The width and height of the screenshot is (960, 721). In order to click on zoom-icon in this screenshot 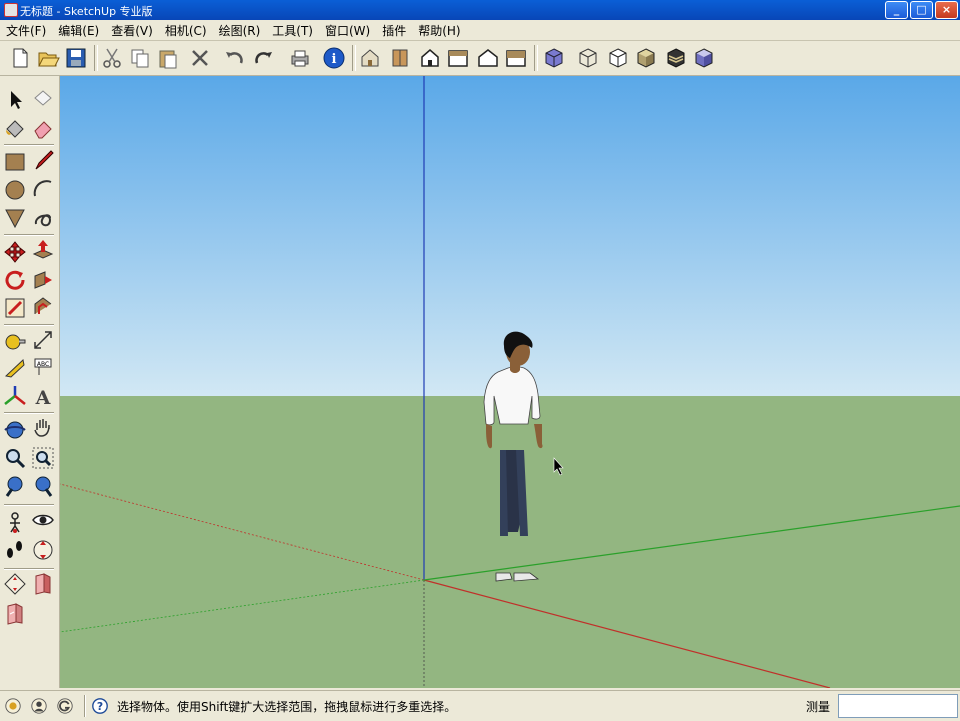, I will do `click(15, 458)`.